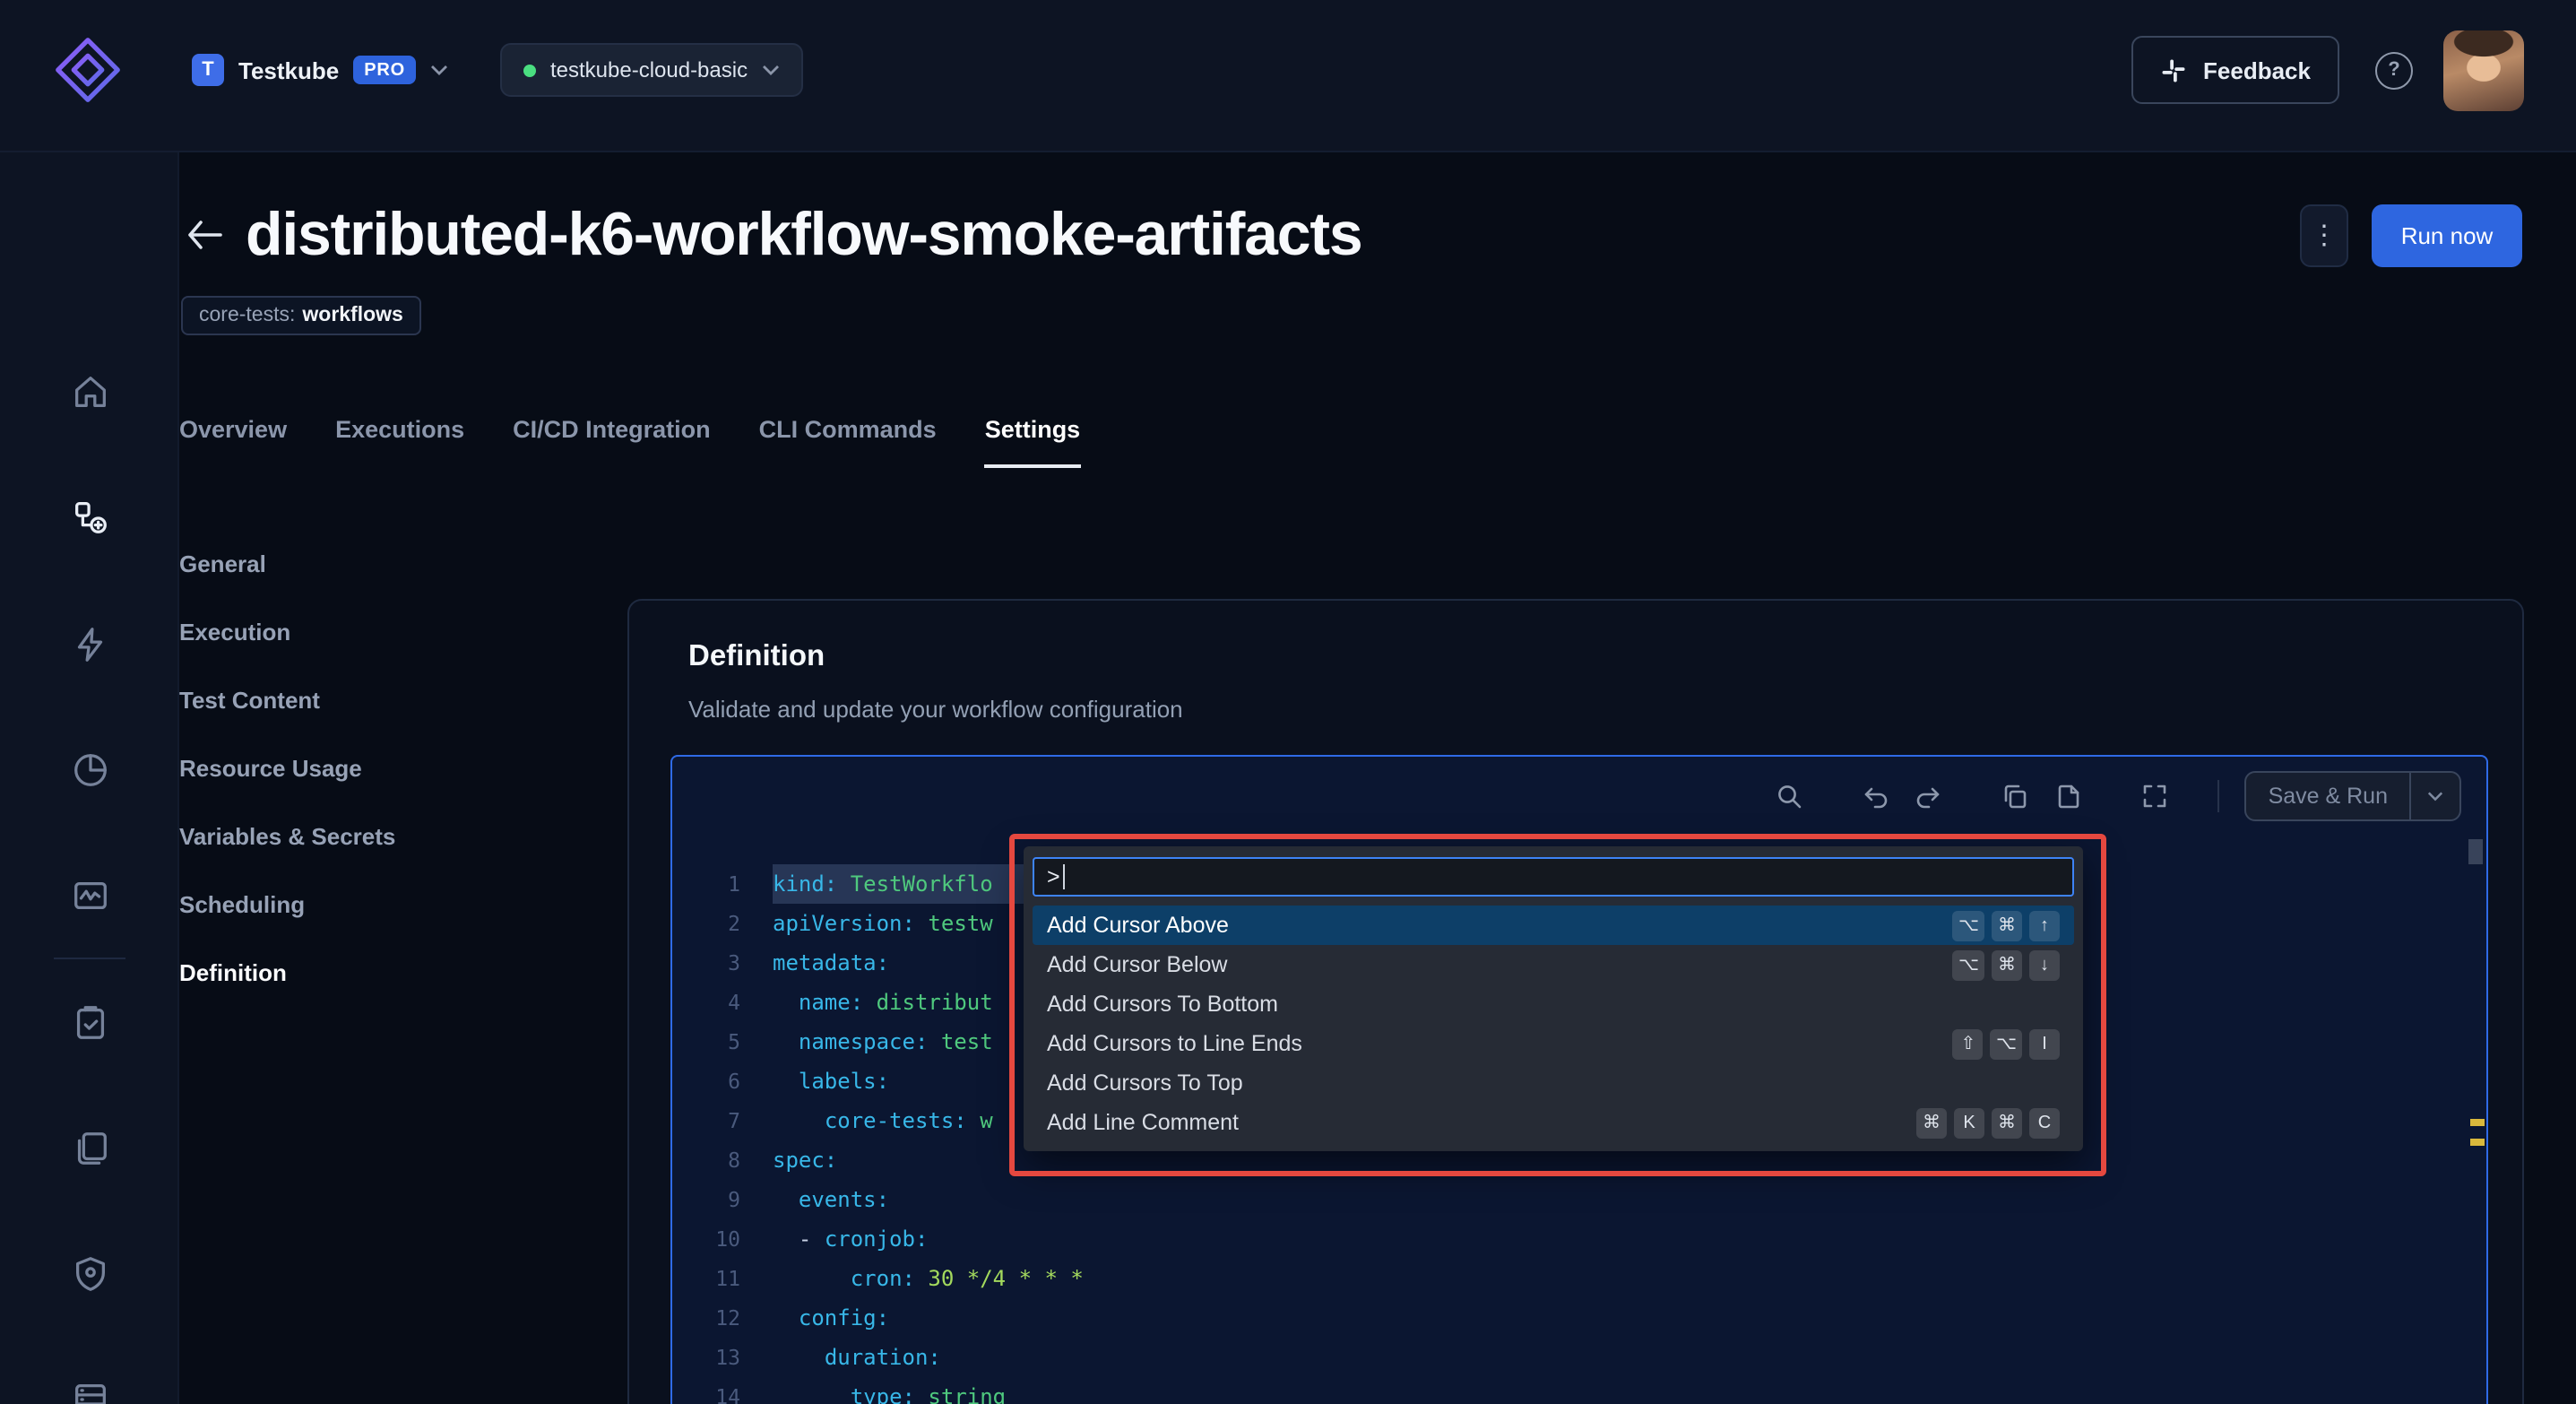 The height and width of the screenshot is (1404, 2576). I want to click on redo-button, so click(1930, 796).